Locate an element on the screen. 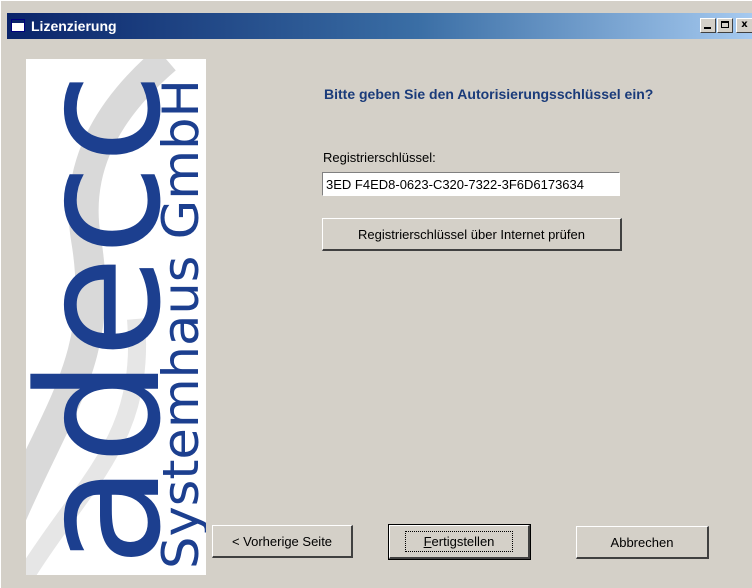  check-key-online-label: Registrierschlüssel über Internet prüfen is located at coordinates (471, 234).